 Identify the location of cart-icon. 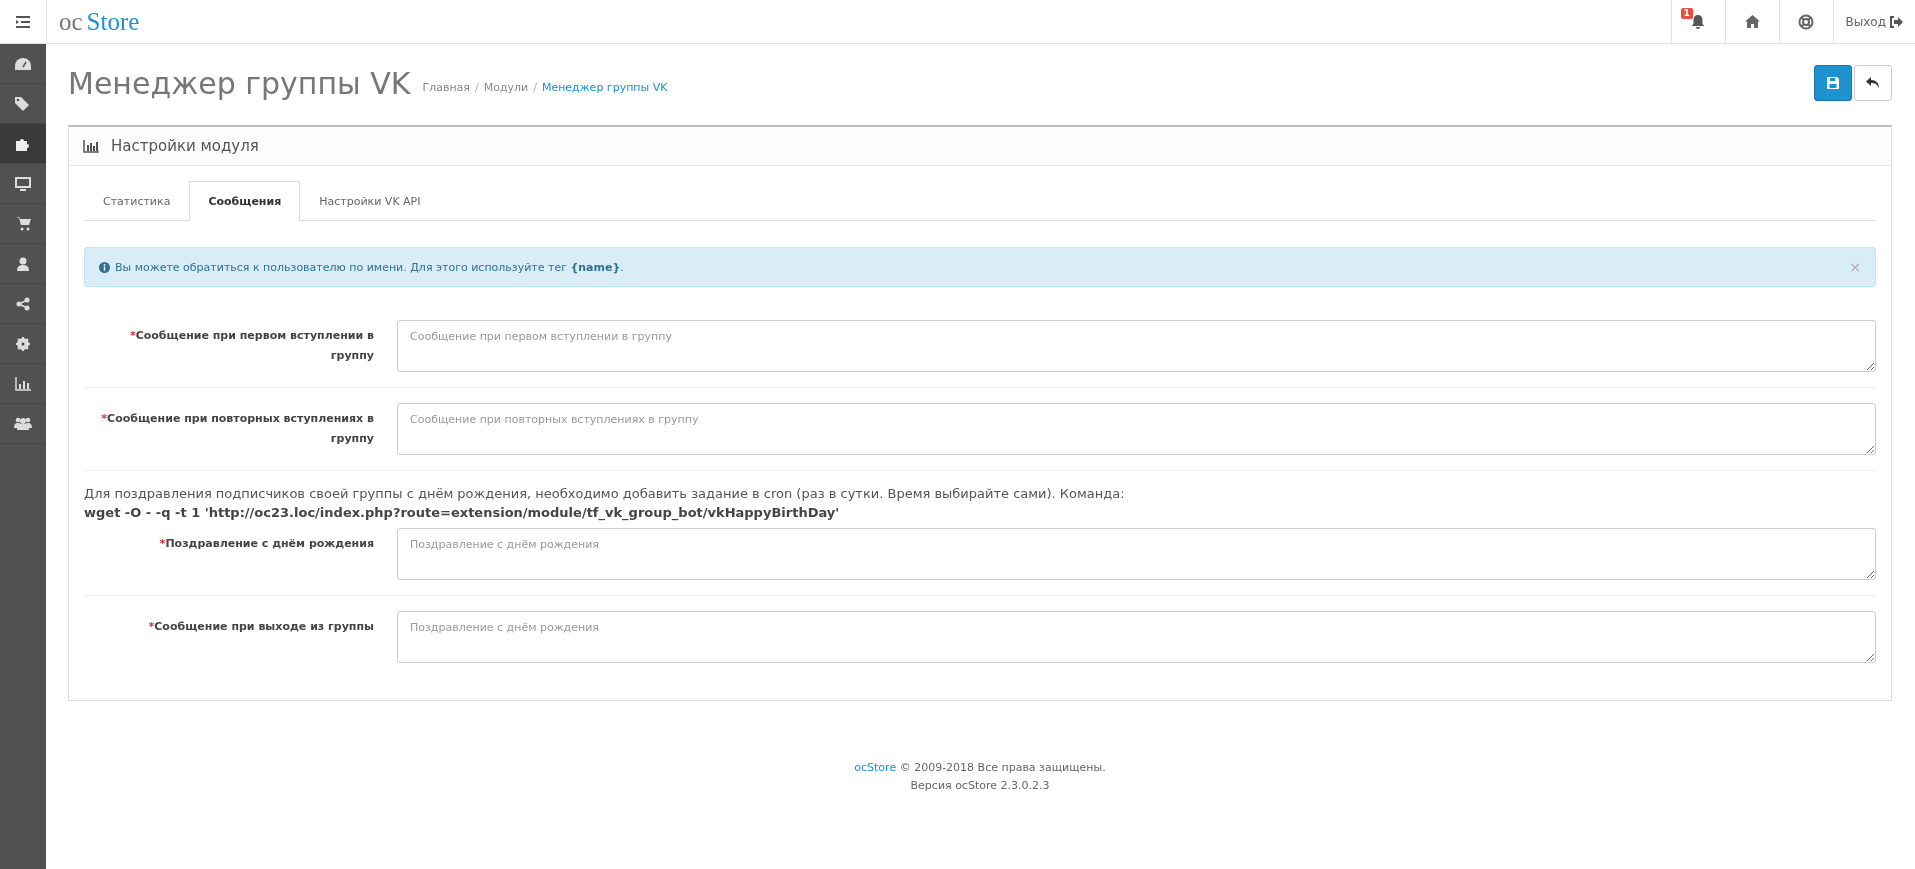
(23, 223).